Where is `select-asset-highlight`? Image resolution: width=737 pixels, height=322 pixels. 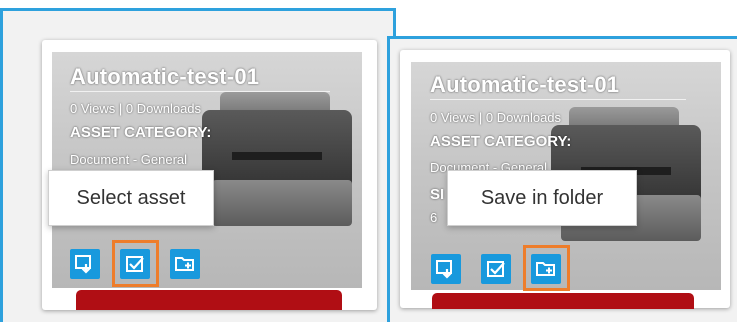
select-asset-highlight is located at coordinates (135, 263).